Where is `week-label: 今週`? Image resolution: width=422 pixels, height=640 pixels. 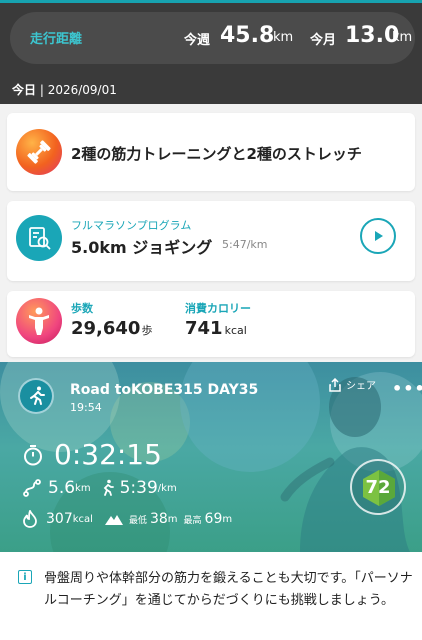
week-label: 今週 is located at coordinates (197, 40).